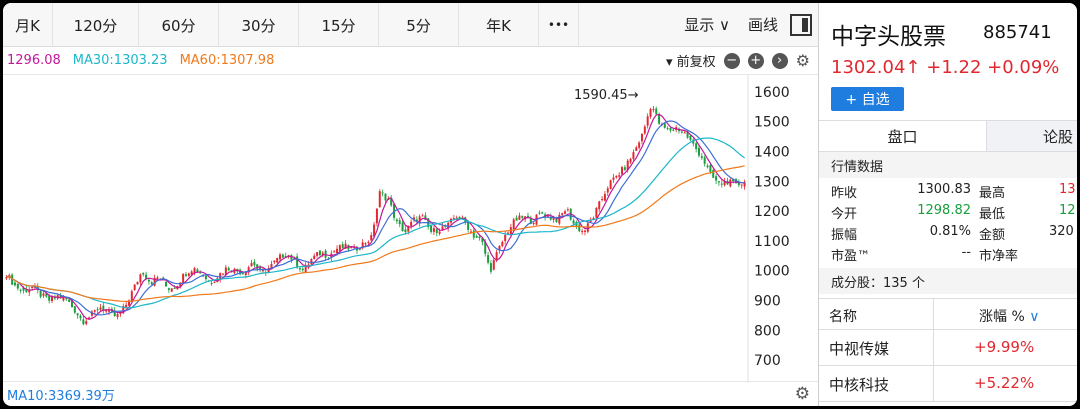 Image resolution: width=1080 pixels, height=409 pixels. I want to click on quote-value: 1300.83, so click(944, 189).